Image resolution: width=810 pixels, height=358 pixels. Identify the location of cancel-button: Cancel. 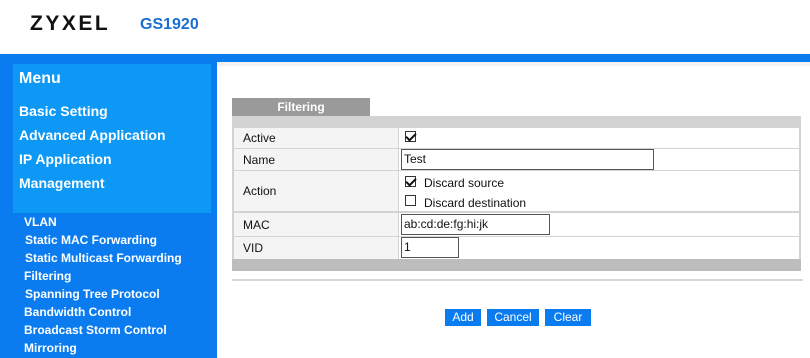
(513, 317).